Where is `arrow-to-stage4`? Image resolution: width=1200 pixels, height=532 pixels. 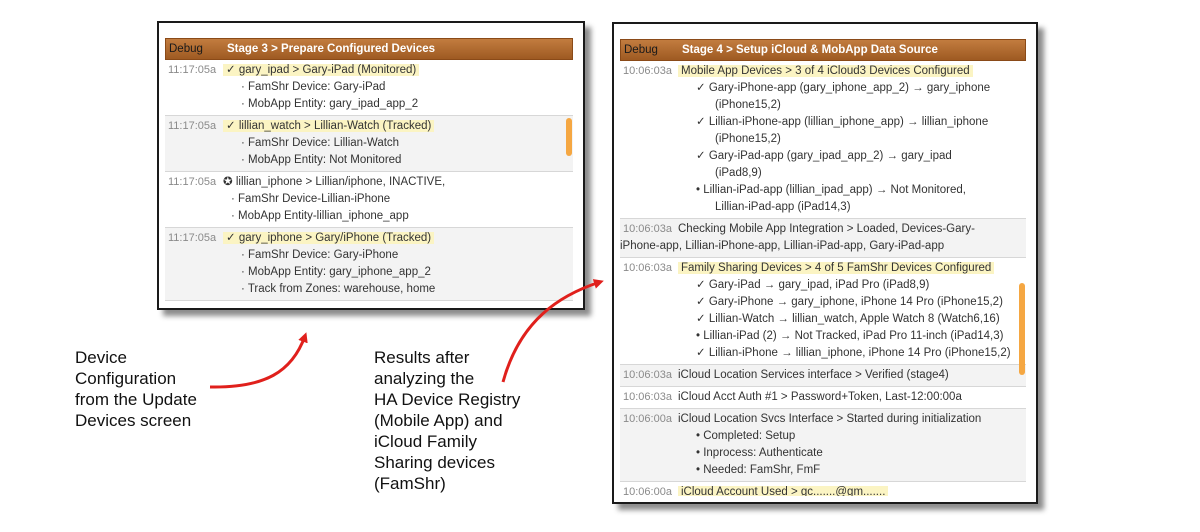
arrow-to-stage4 is located at coordinates (552, 331).